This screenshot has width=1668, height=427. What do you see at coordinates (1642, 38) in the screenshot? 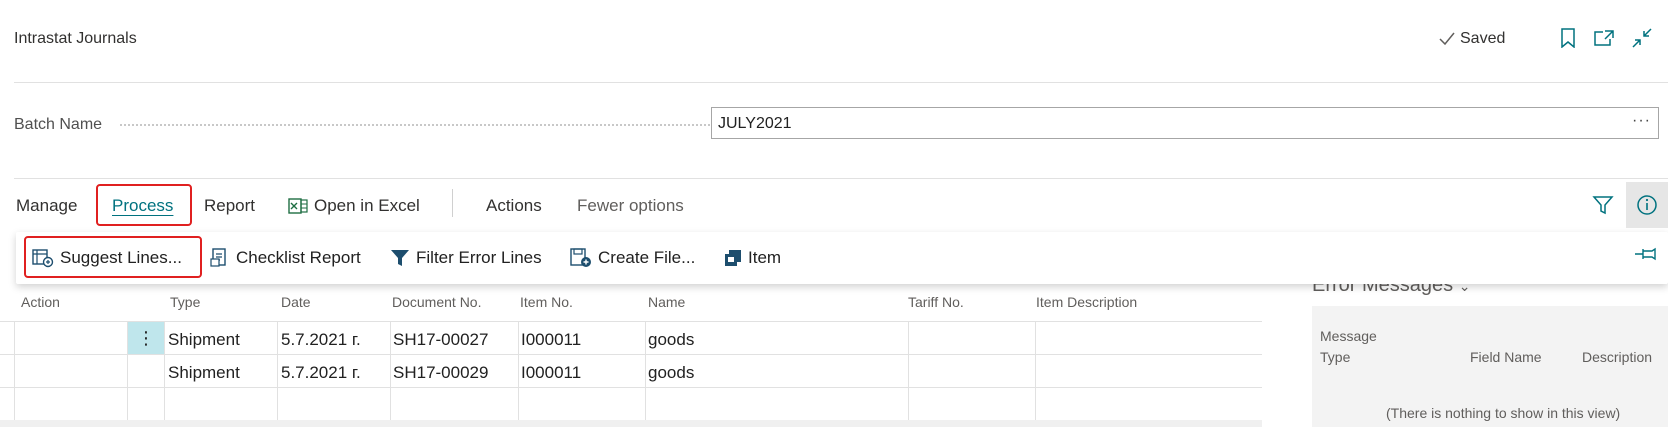
I see `collapse-icon` at bounding box center [1642, 38].